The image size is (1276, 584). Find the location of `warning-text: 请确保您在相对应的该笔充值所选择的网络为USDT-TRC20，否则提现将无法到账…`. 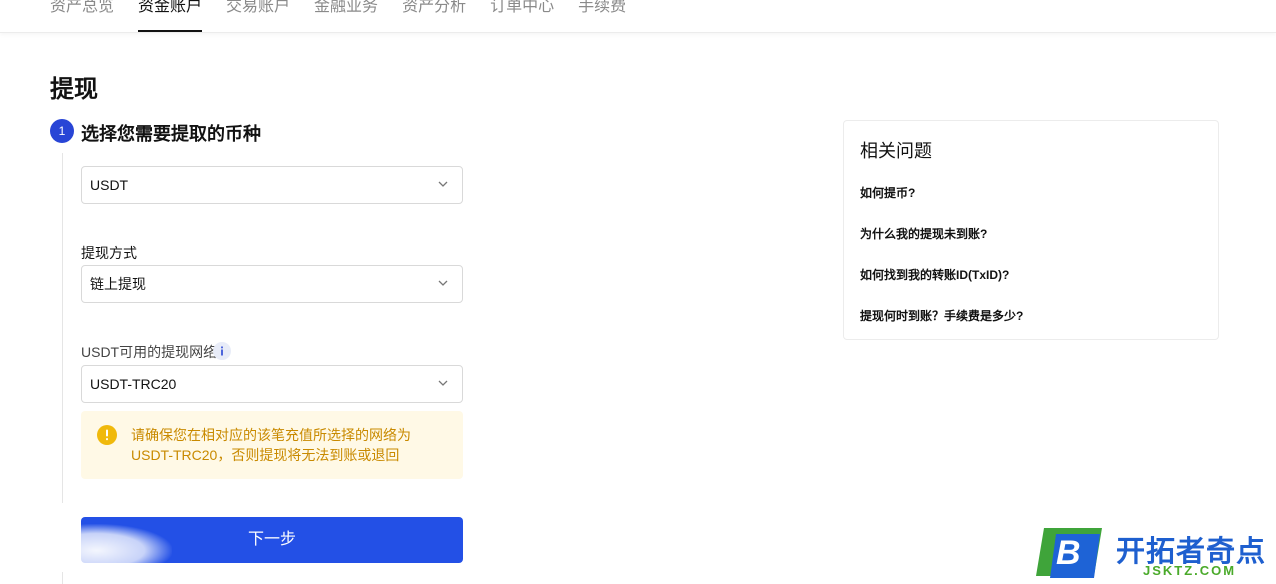

warning-text: 请确保您在相对应的该笔充值所选择的网络为USDT-TRC20，否则提现将无法到账… is located at coordinates (271, 445).